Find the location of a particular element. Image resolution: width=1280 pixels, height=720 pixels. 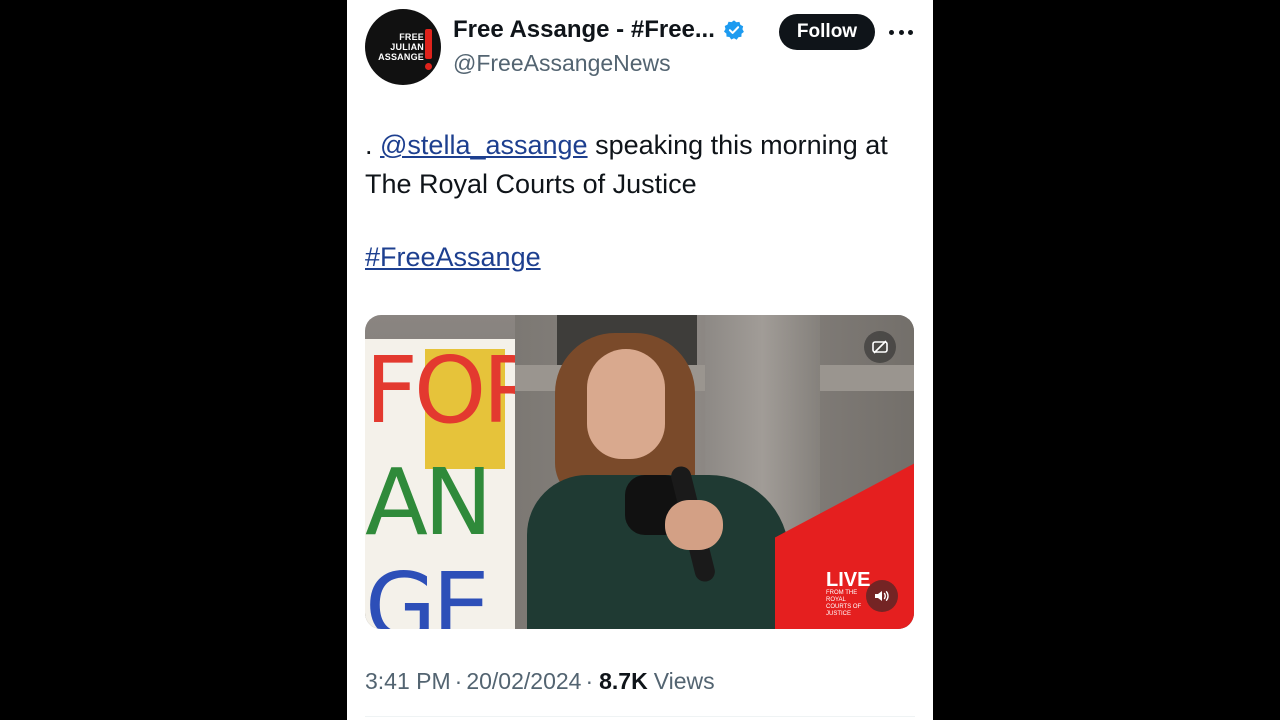

avatar-logo-text: FREE JULIAN ASSANGE is located at coordinates (401, 47).